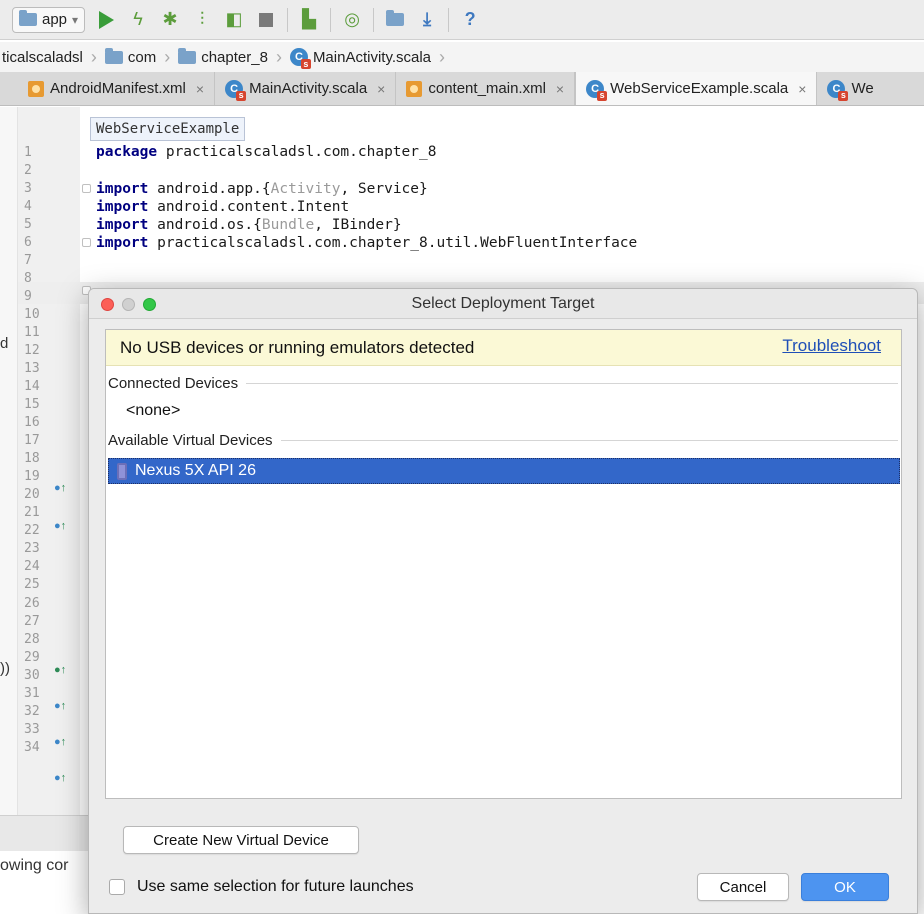 The width and height of the screenshot is (924, 914). What do you see at coordinates (32, 459) in the screenshot?
I see `line-number: 18` at bounding box center [32, 459].